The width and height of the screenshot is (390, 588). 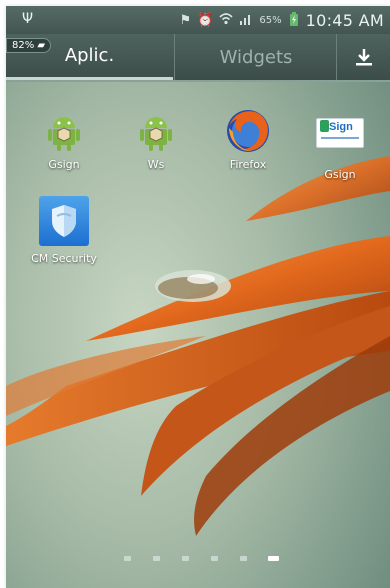 I want to click on usb-icon: Ψ, so click(x=28, y=19).